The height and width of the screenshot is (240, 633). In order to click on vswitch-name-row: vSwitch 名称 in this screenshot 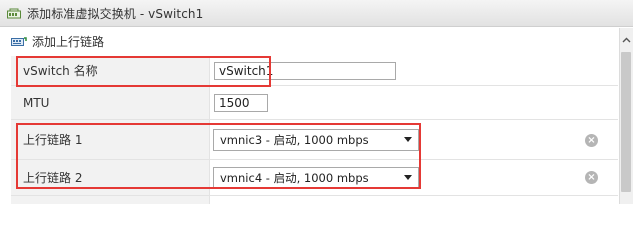, I will do `click(314, 71)`.